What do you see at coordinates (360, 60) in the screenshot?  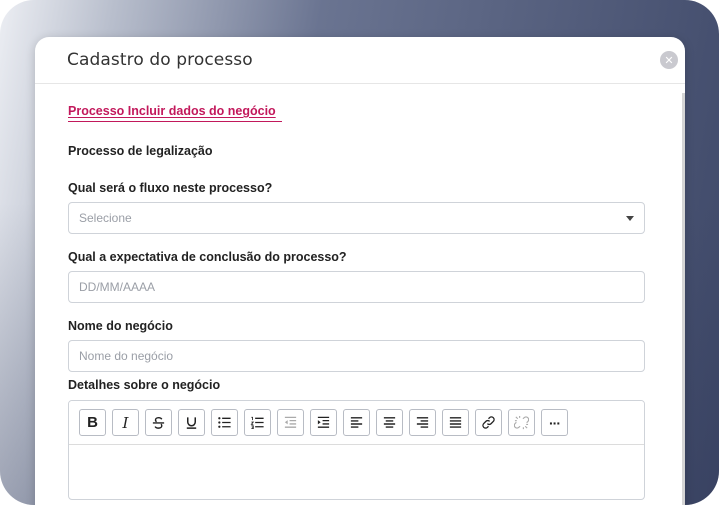 I see `modal-header: Cadastro do processo ✕` at bounding box center [360, 60].